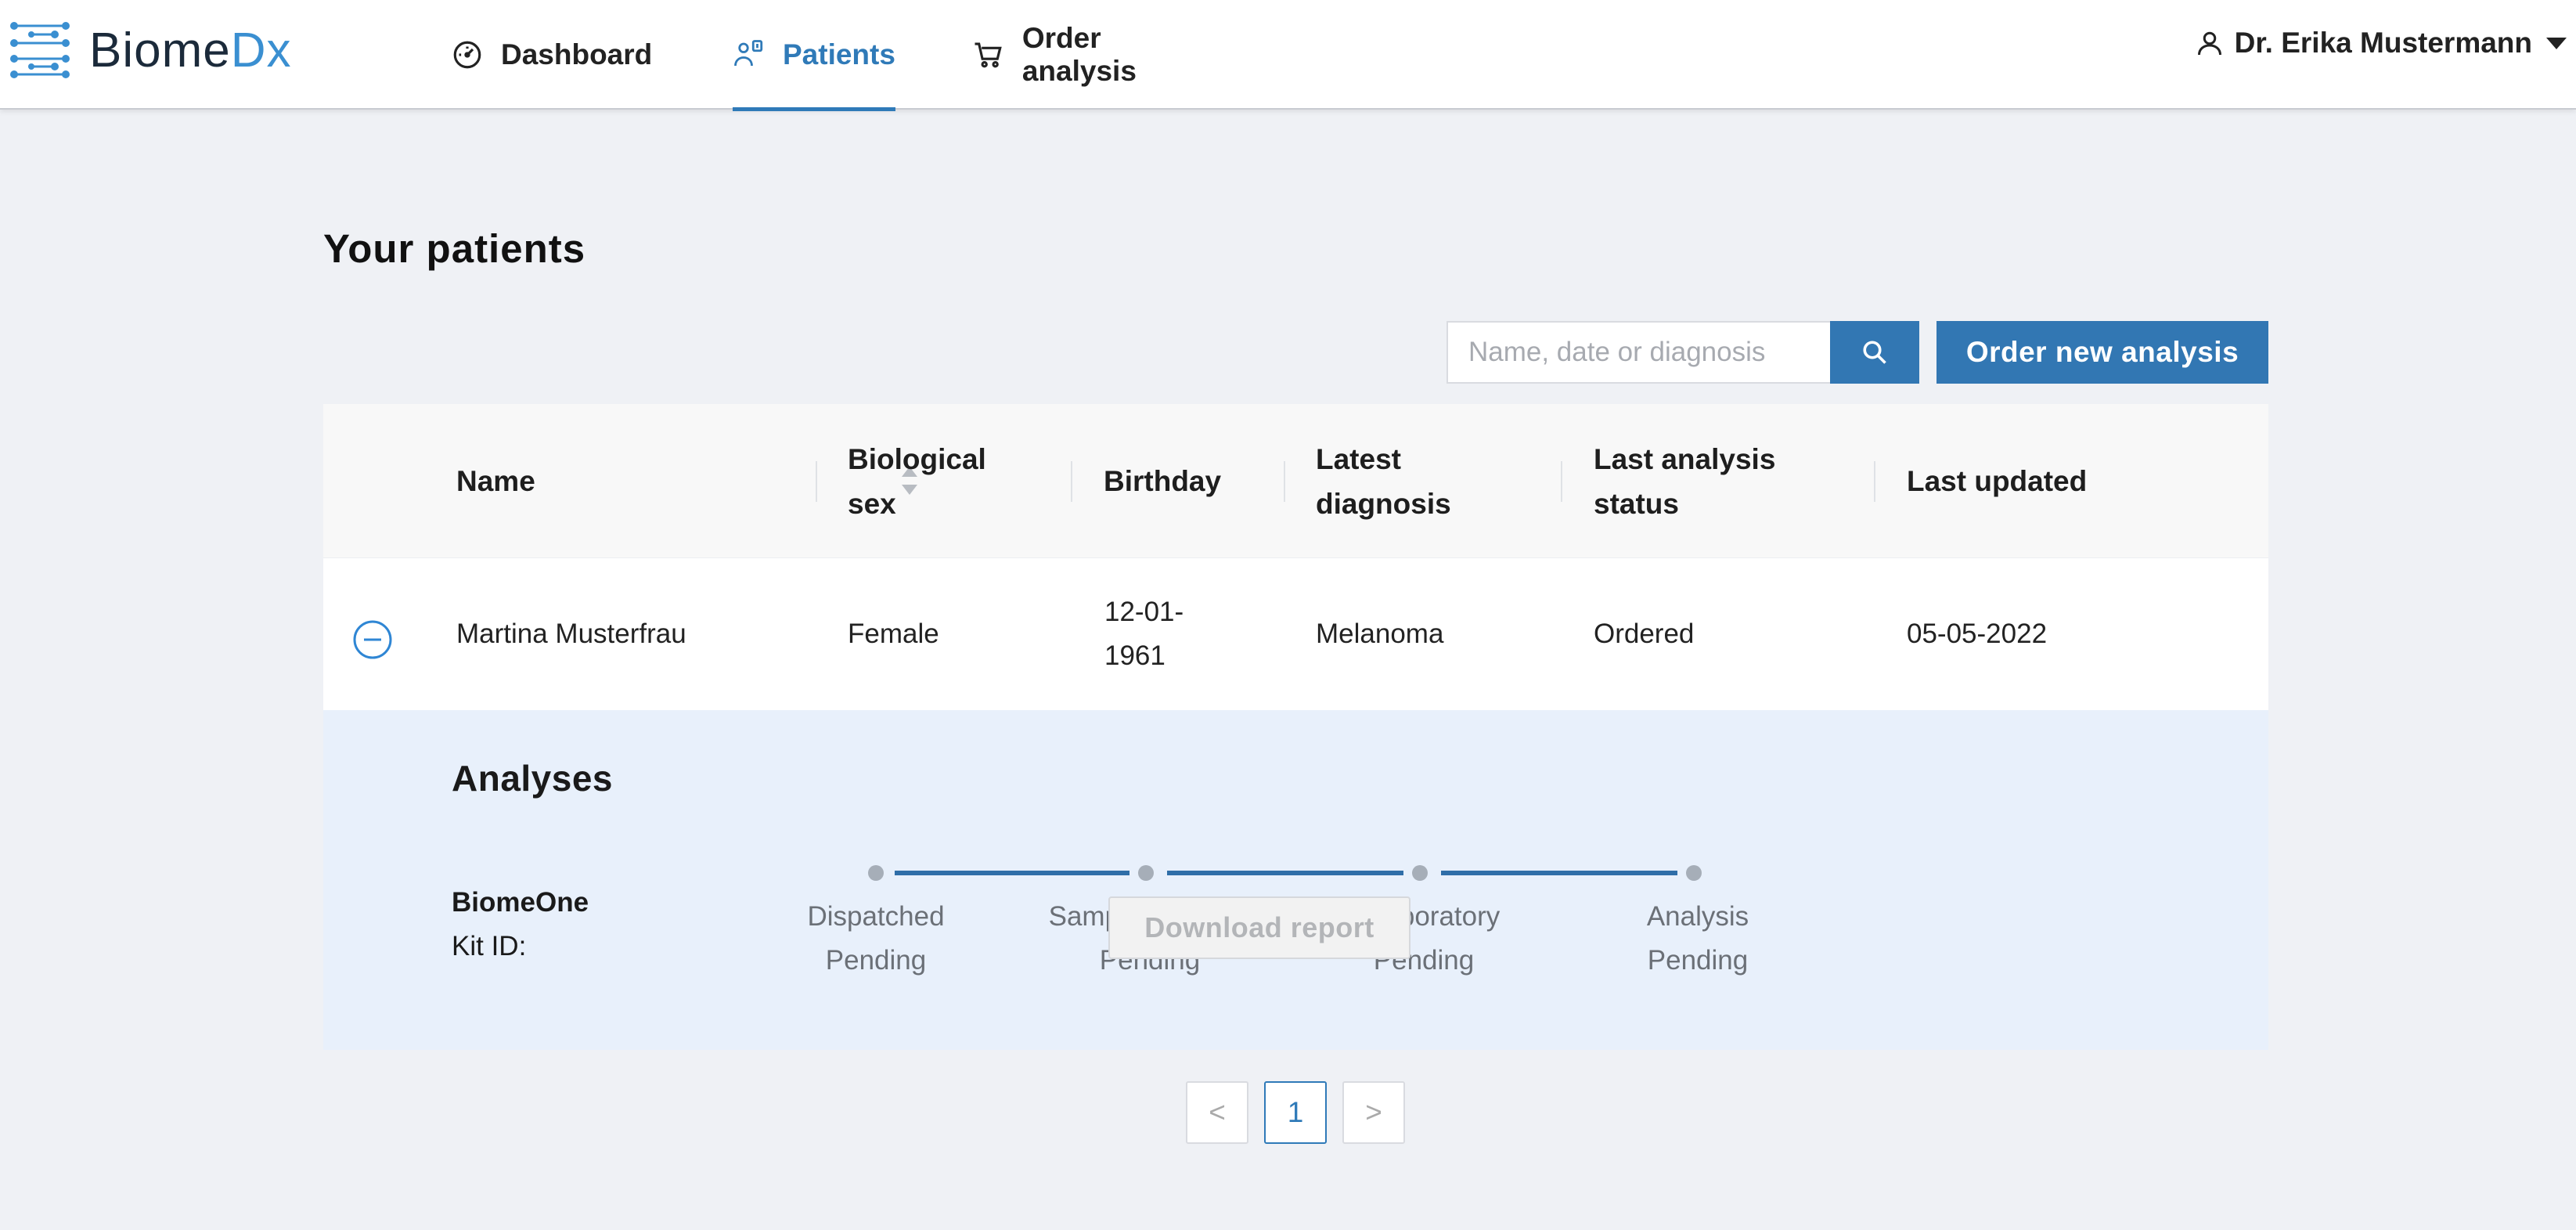  Describe the element at coordinates (1380, 634) in the screenshot. I see `cell-diagnosis: Melanoma` at that location.